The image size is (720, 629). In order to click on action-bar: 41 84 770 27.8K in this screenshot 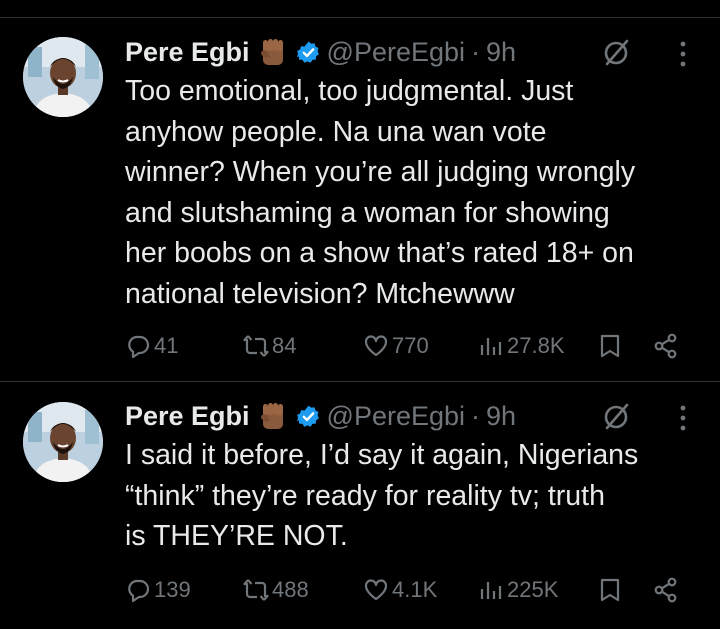, I will do `click(406, 346)`.